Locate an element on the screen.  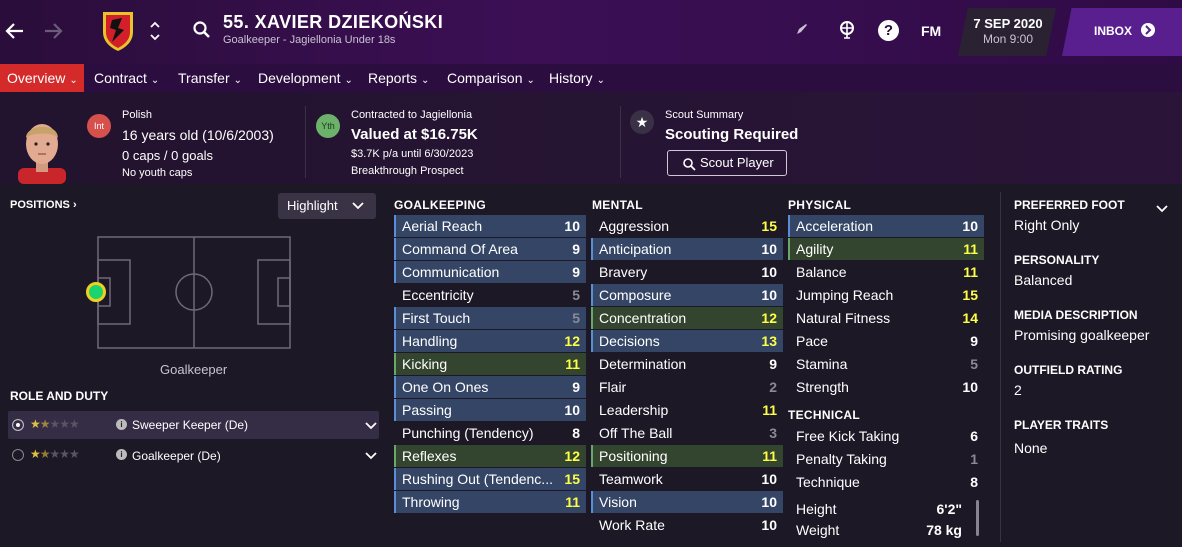
tab-label: Reports is located at coordinates (393, 78).